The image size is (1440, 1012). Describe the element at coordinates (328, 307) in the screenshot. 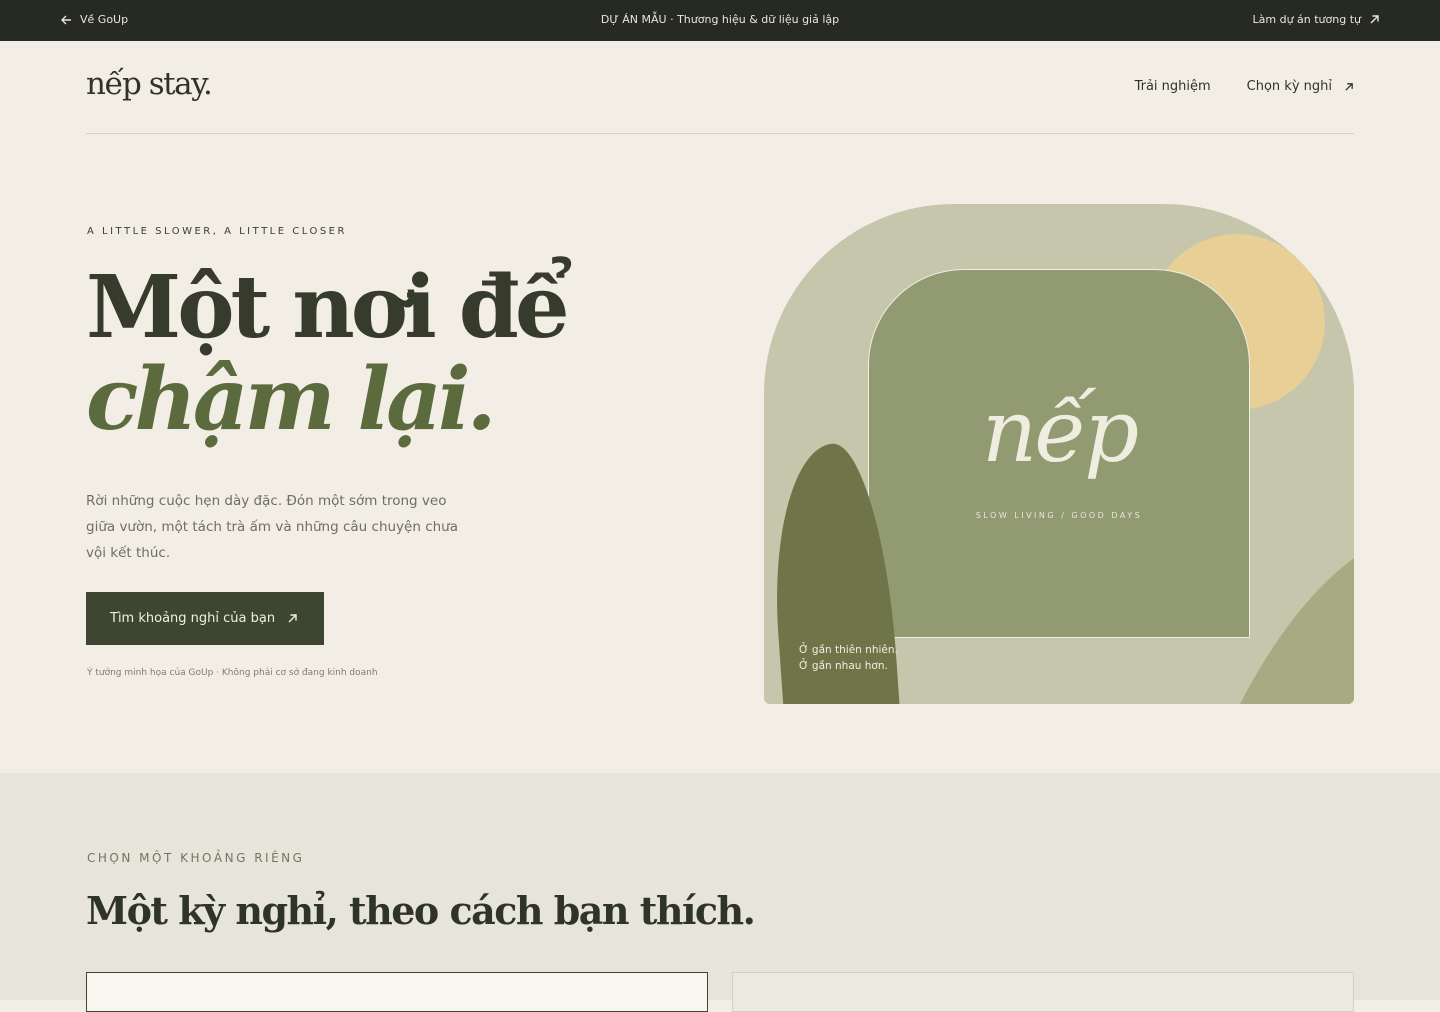

I see `hero-title-line1: Một nơi để` at that location.